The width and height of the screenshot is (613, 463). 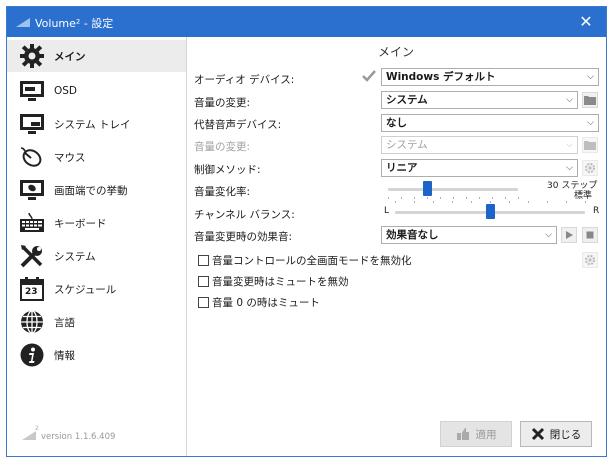 What do you see at coordinates (396, 123) in the screenshot?
I see `alt-device-value: なし` at bounding box center [396, 123].